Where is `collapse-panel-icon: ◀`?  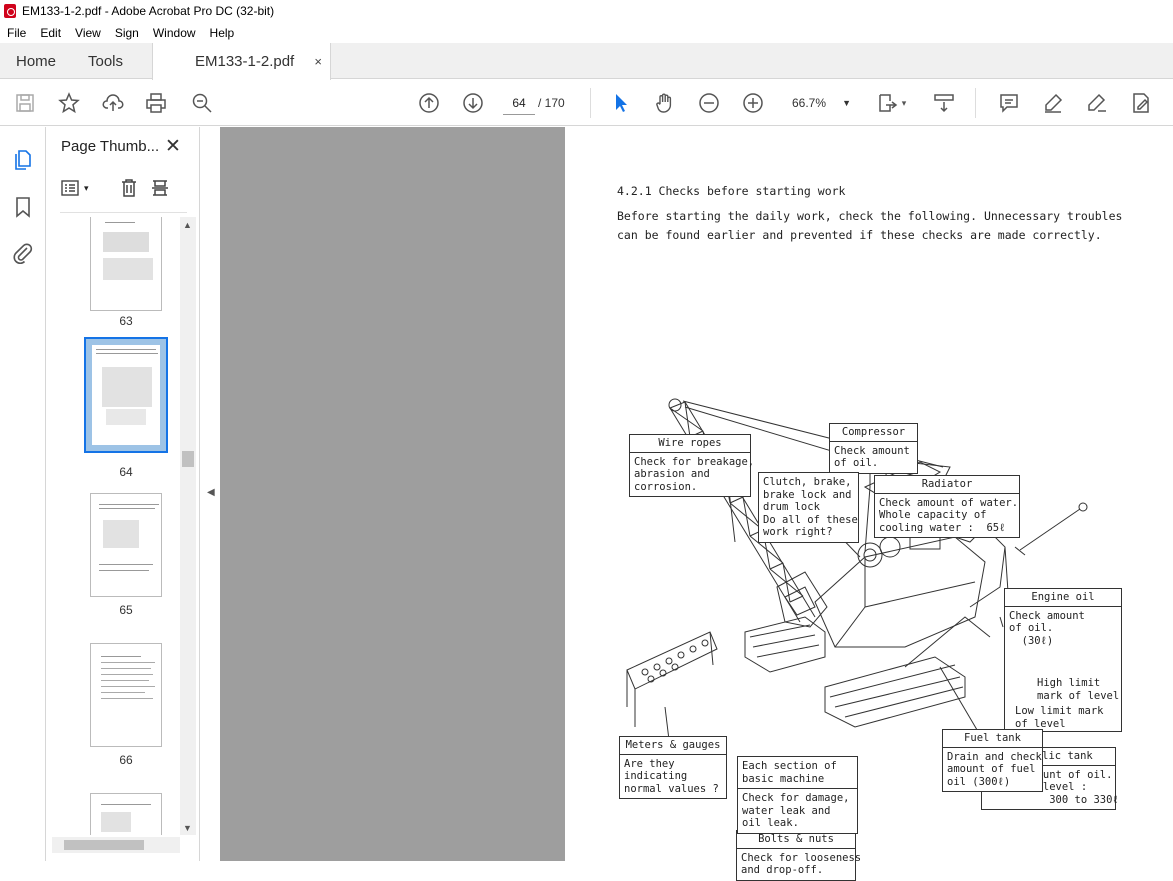
collapse-panel-icon: ◀ is located at coordinates (211, 492).